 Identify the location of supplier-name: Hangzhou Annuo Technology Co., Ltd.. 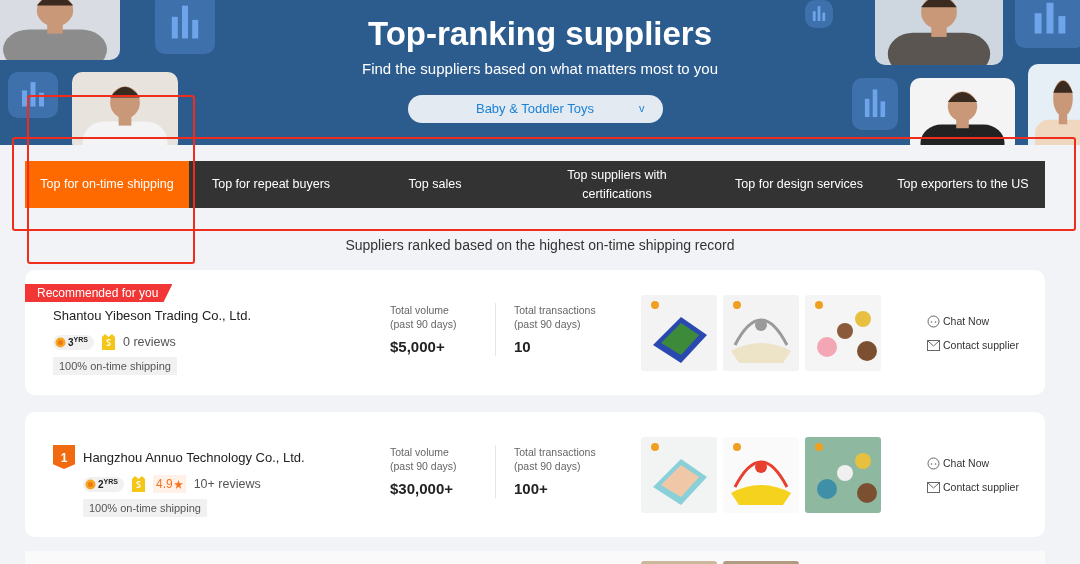
(194, 458).